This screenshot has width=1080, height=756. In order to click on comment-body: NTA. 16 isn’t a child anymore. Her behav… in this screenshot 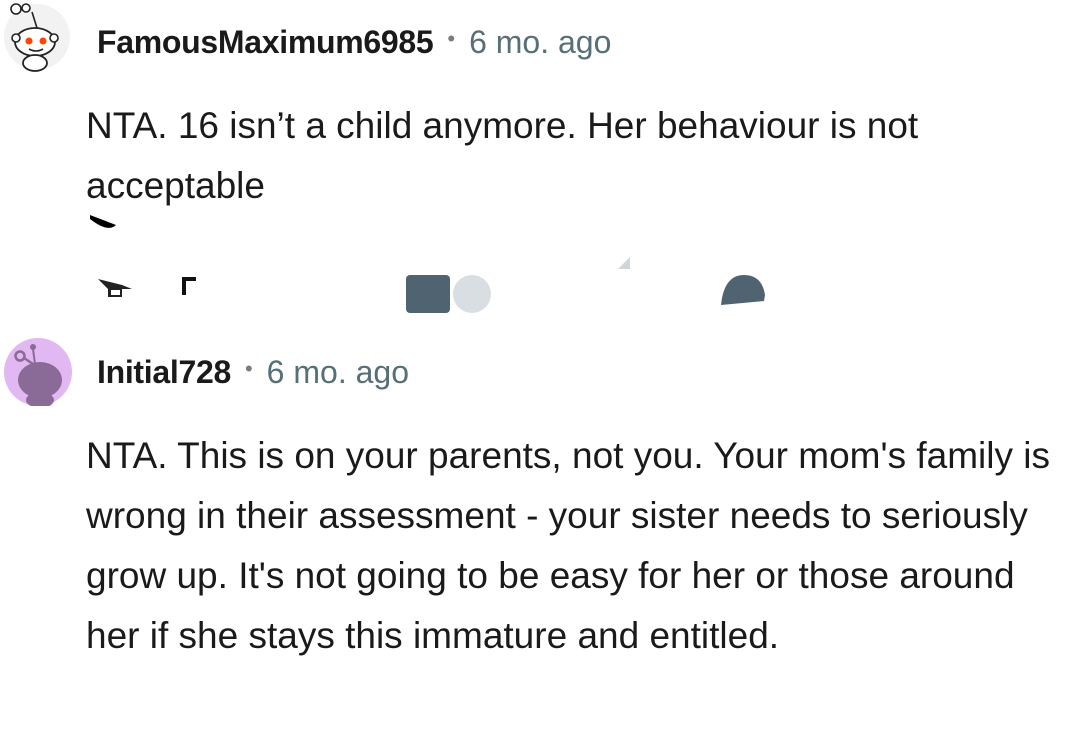, I will do `click(507, 155)`.